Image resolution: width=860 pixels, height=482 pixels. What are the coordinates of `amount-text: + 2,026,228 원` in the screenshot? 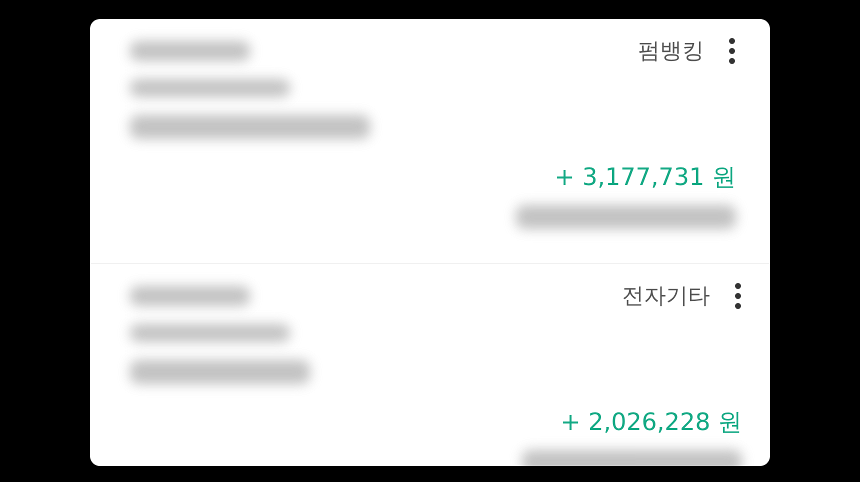 It's located at (651, 422).